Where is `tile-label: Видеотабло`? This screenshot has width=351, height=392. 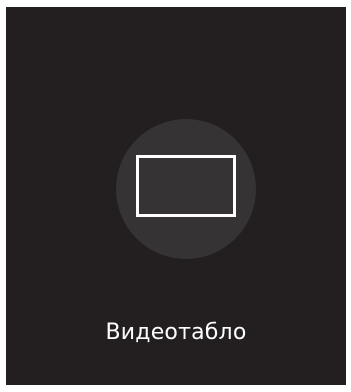 tile-label: Видеотабло is located at coordinates (176, 332).